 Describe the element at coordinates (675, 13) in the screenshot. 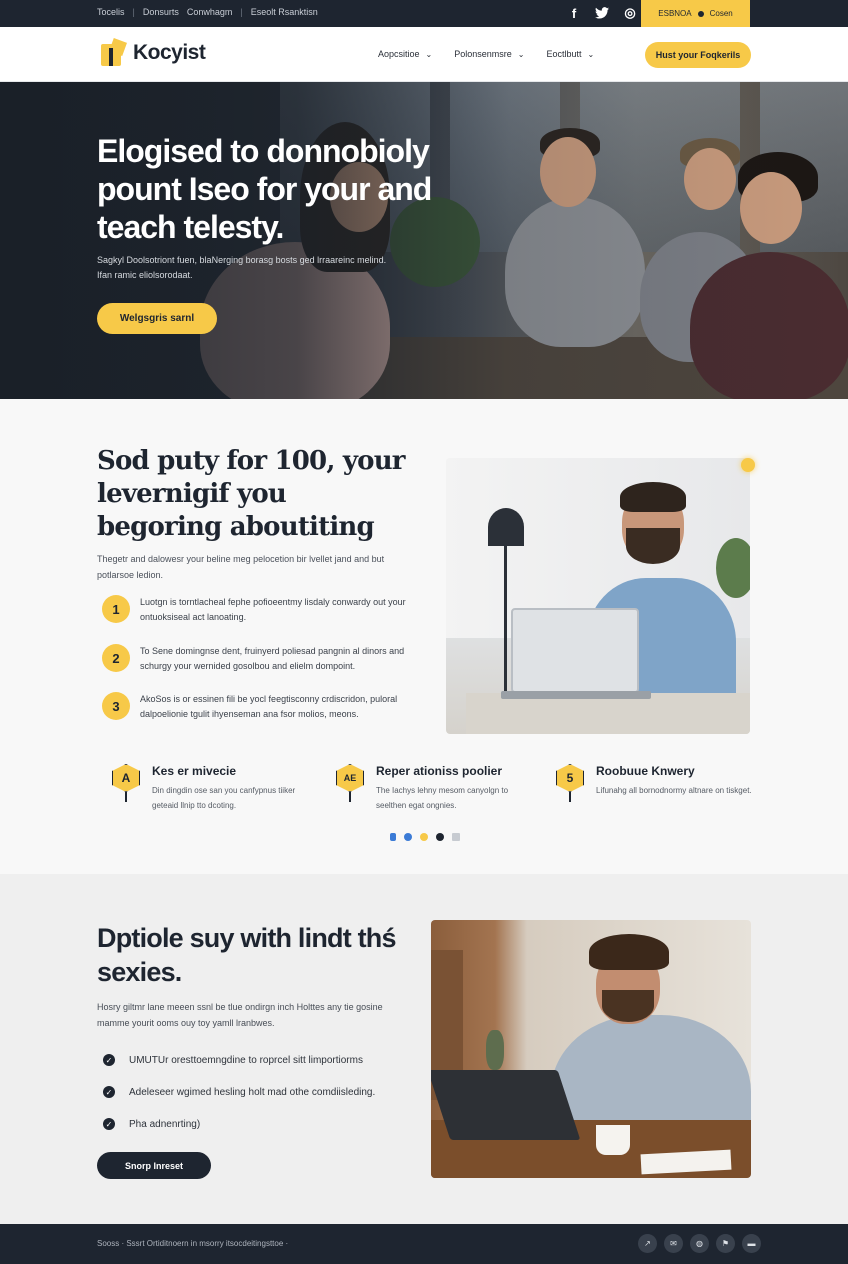

I see `promo-text: ESBNOA` at that location.